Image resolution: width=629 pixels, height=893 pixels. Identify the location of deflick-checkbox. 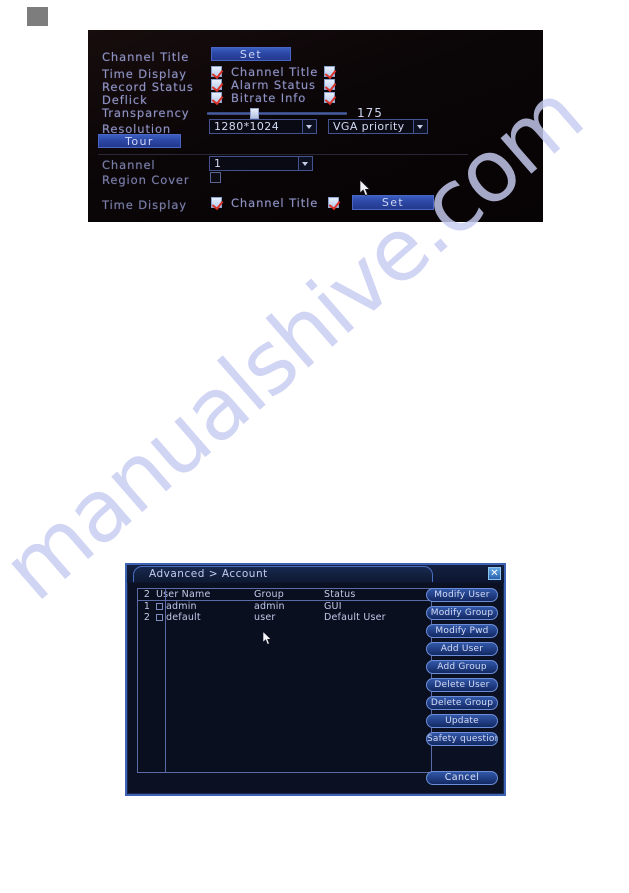
(216, 97).